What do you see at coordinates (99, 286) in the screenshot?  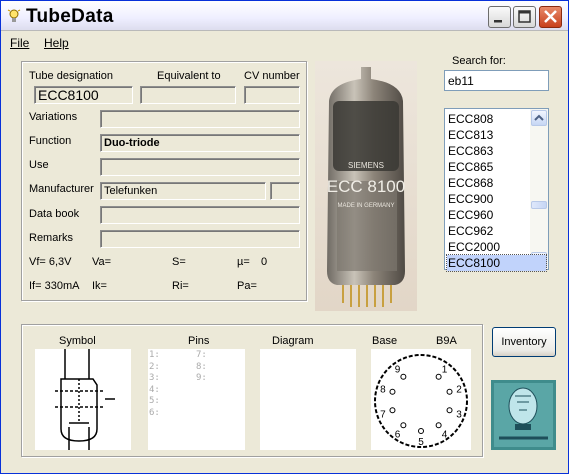 I see `ik-value: Ik=` at bounding box center [99, 286].